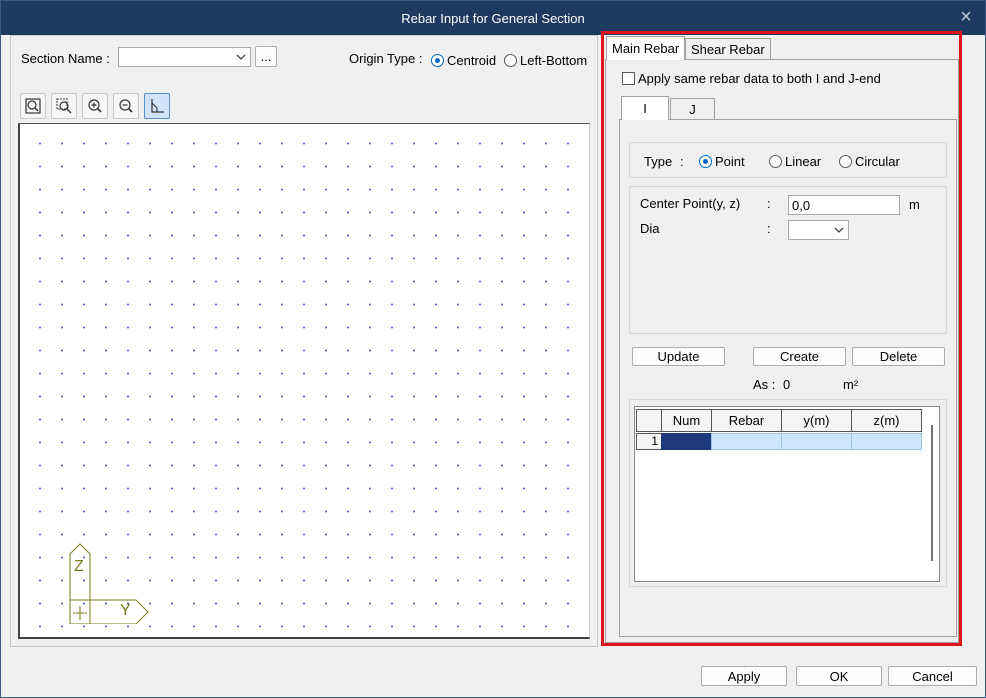  What do you see at coordinates (746, 441) in the screenshot?
I see `table-cell-rebar` at bounding box center [746, 441].